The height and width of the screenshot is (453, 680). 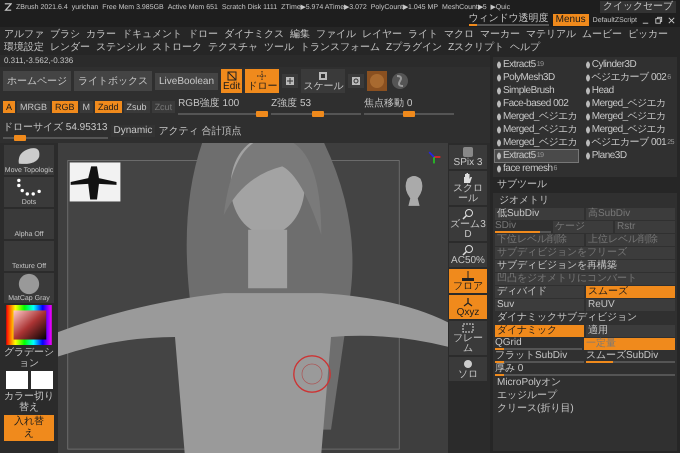 What do you see at coordinates (629, 91) in the screenshot?
I see `tool-item: Head` at bounding box center [629, 91].